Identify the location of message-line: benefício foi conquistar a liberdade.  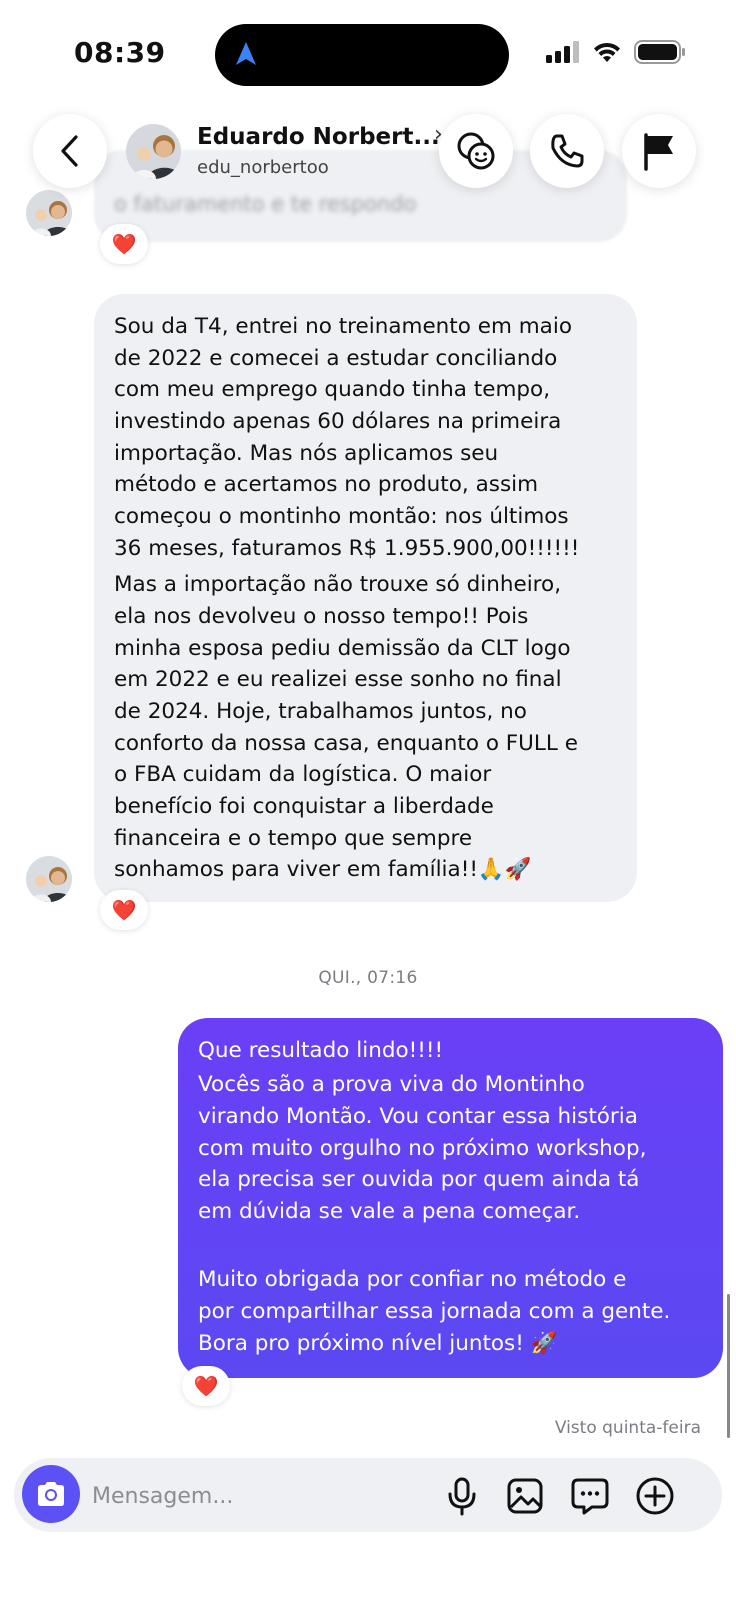
(304, 806).